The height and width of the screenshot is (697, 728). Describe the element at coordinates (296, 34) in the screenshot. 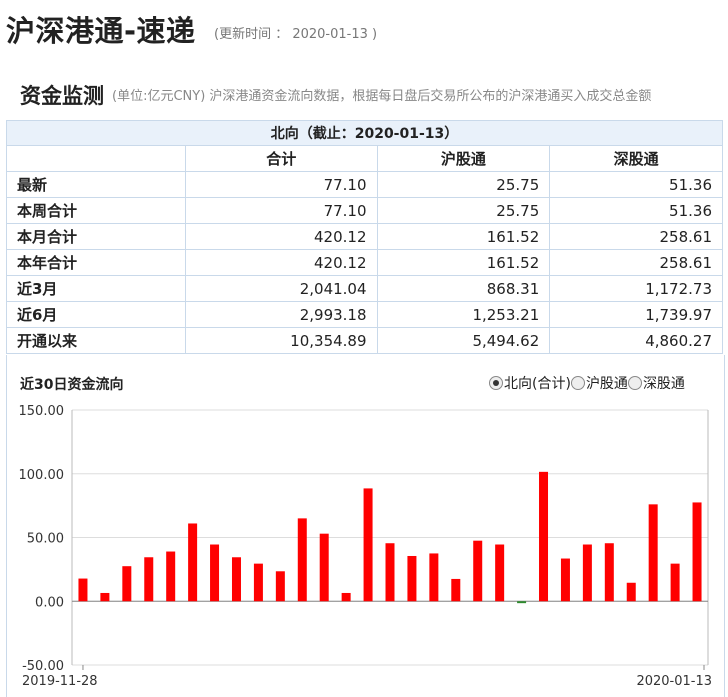

I see `update-time: (更新时间 ： 2020-01-13 )` at that location.